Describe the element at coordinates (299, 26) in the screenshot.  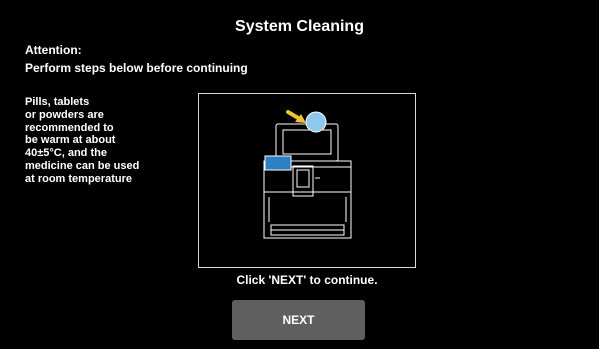
I see `page-title: System Cleaning` at that location.